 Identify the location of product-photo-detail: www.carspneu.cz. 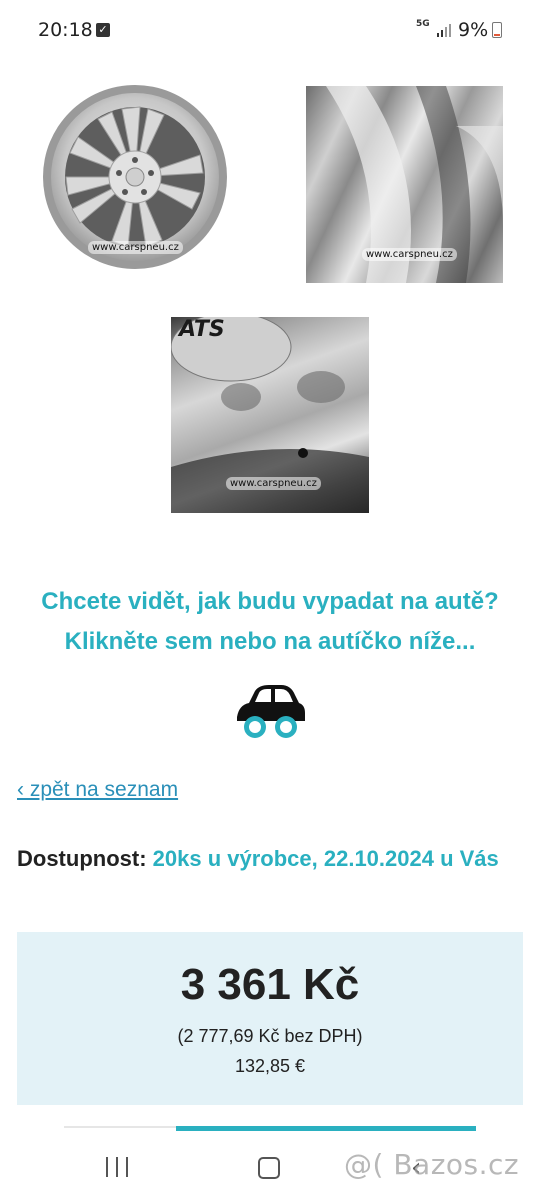
(404, 184).